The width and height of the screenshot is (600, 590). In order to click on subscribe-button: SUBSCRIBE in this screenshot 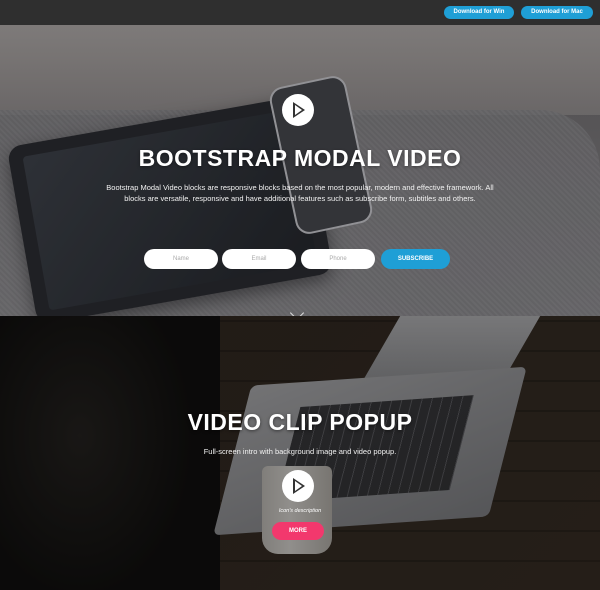, I will do `click(415, 259)`.